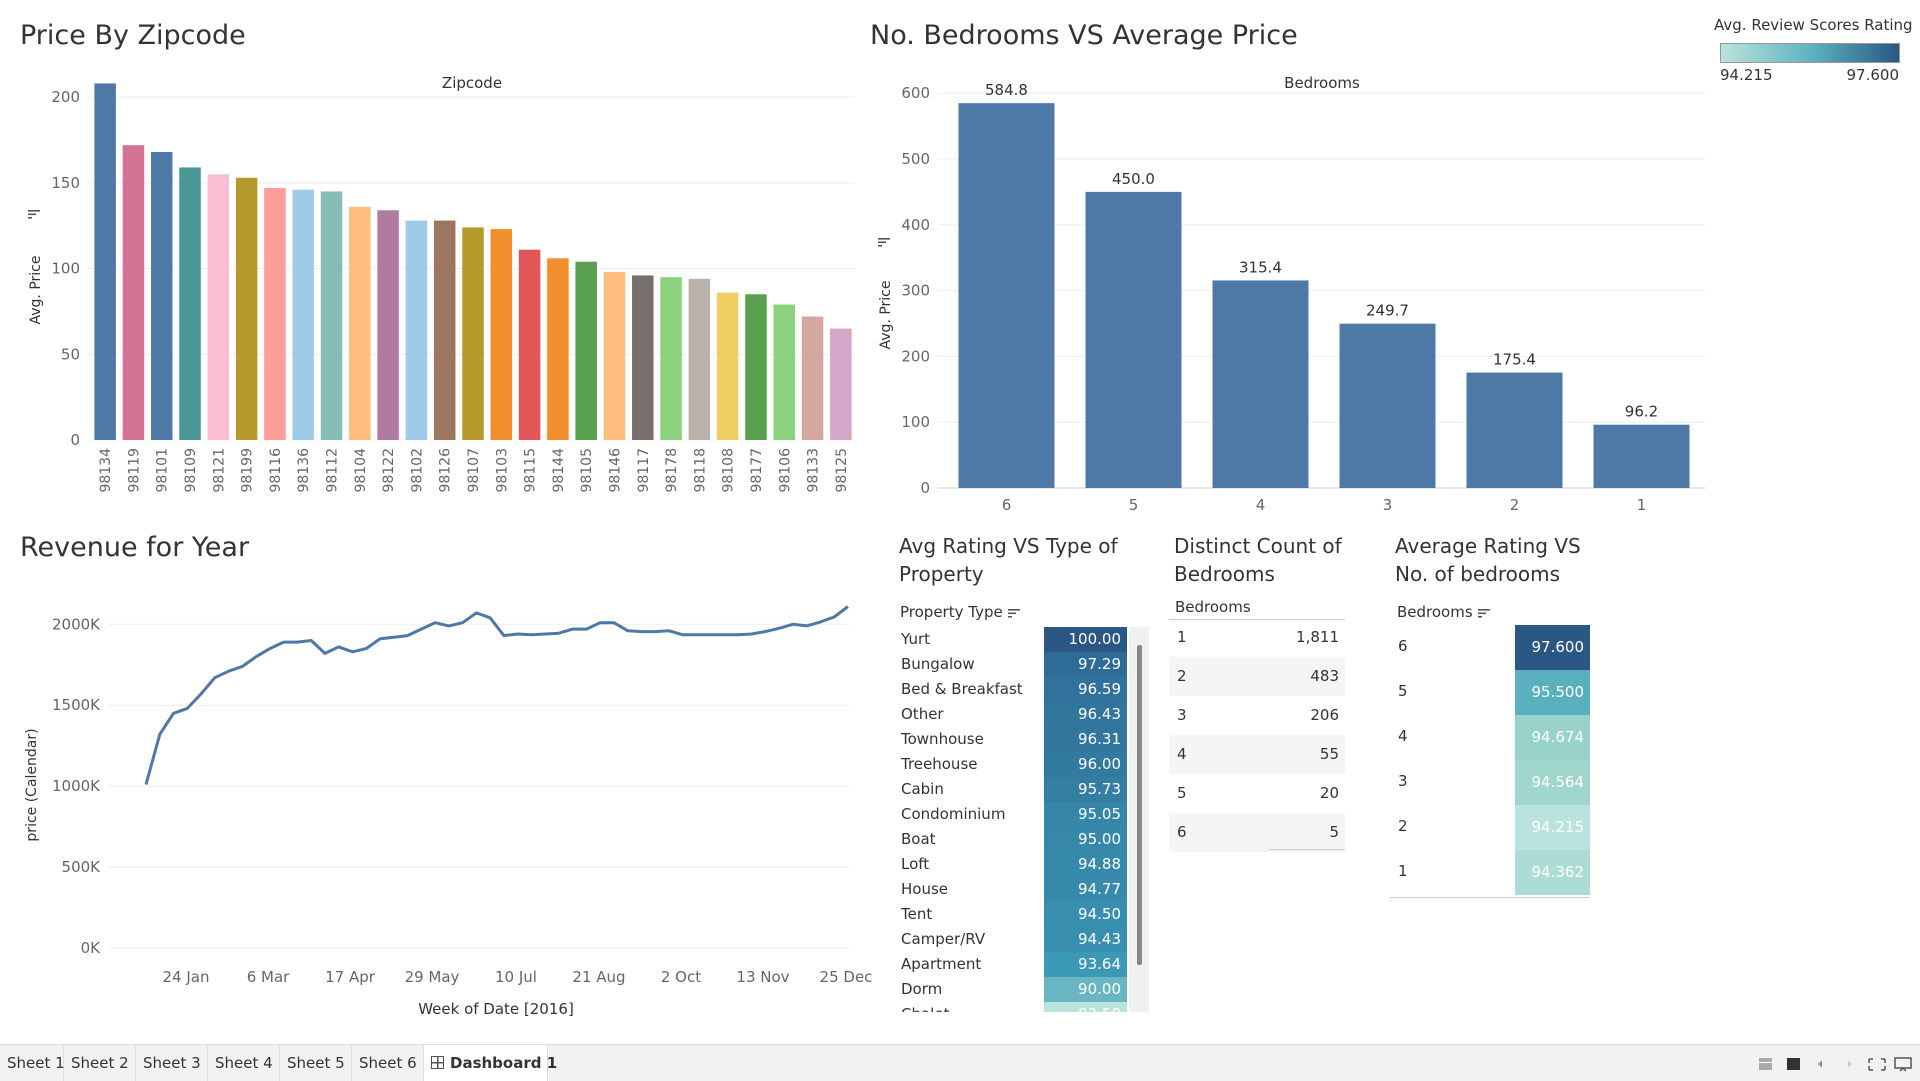 Image resolution: width=1920 pixels, height=1081 pixels. What do you see at coordinates (134, 470) in the screenshot?
I see `x-tick-label: 98119` at bounding box center [134, 470].